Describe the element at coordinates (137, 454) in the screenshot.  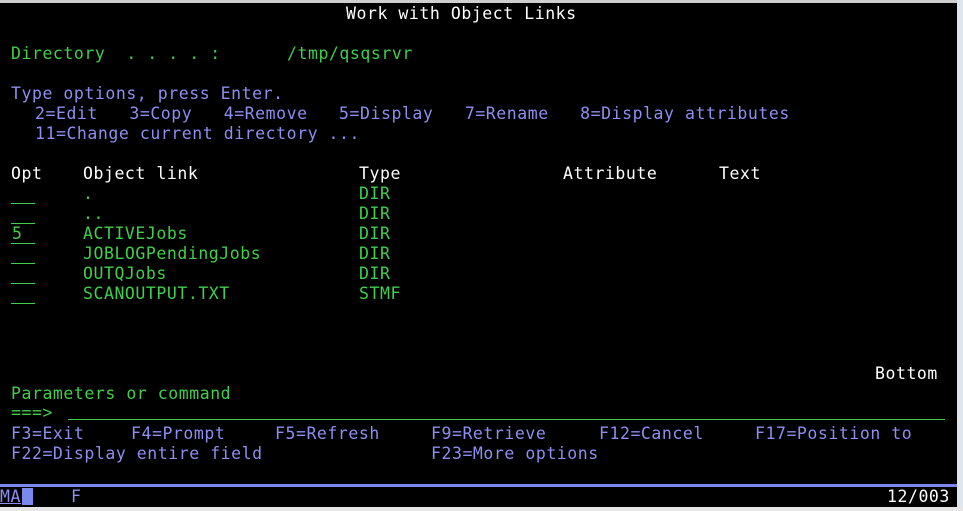
I see `fkey-f22-display-entire-field: F22=Display entire field` at that location.